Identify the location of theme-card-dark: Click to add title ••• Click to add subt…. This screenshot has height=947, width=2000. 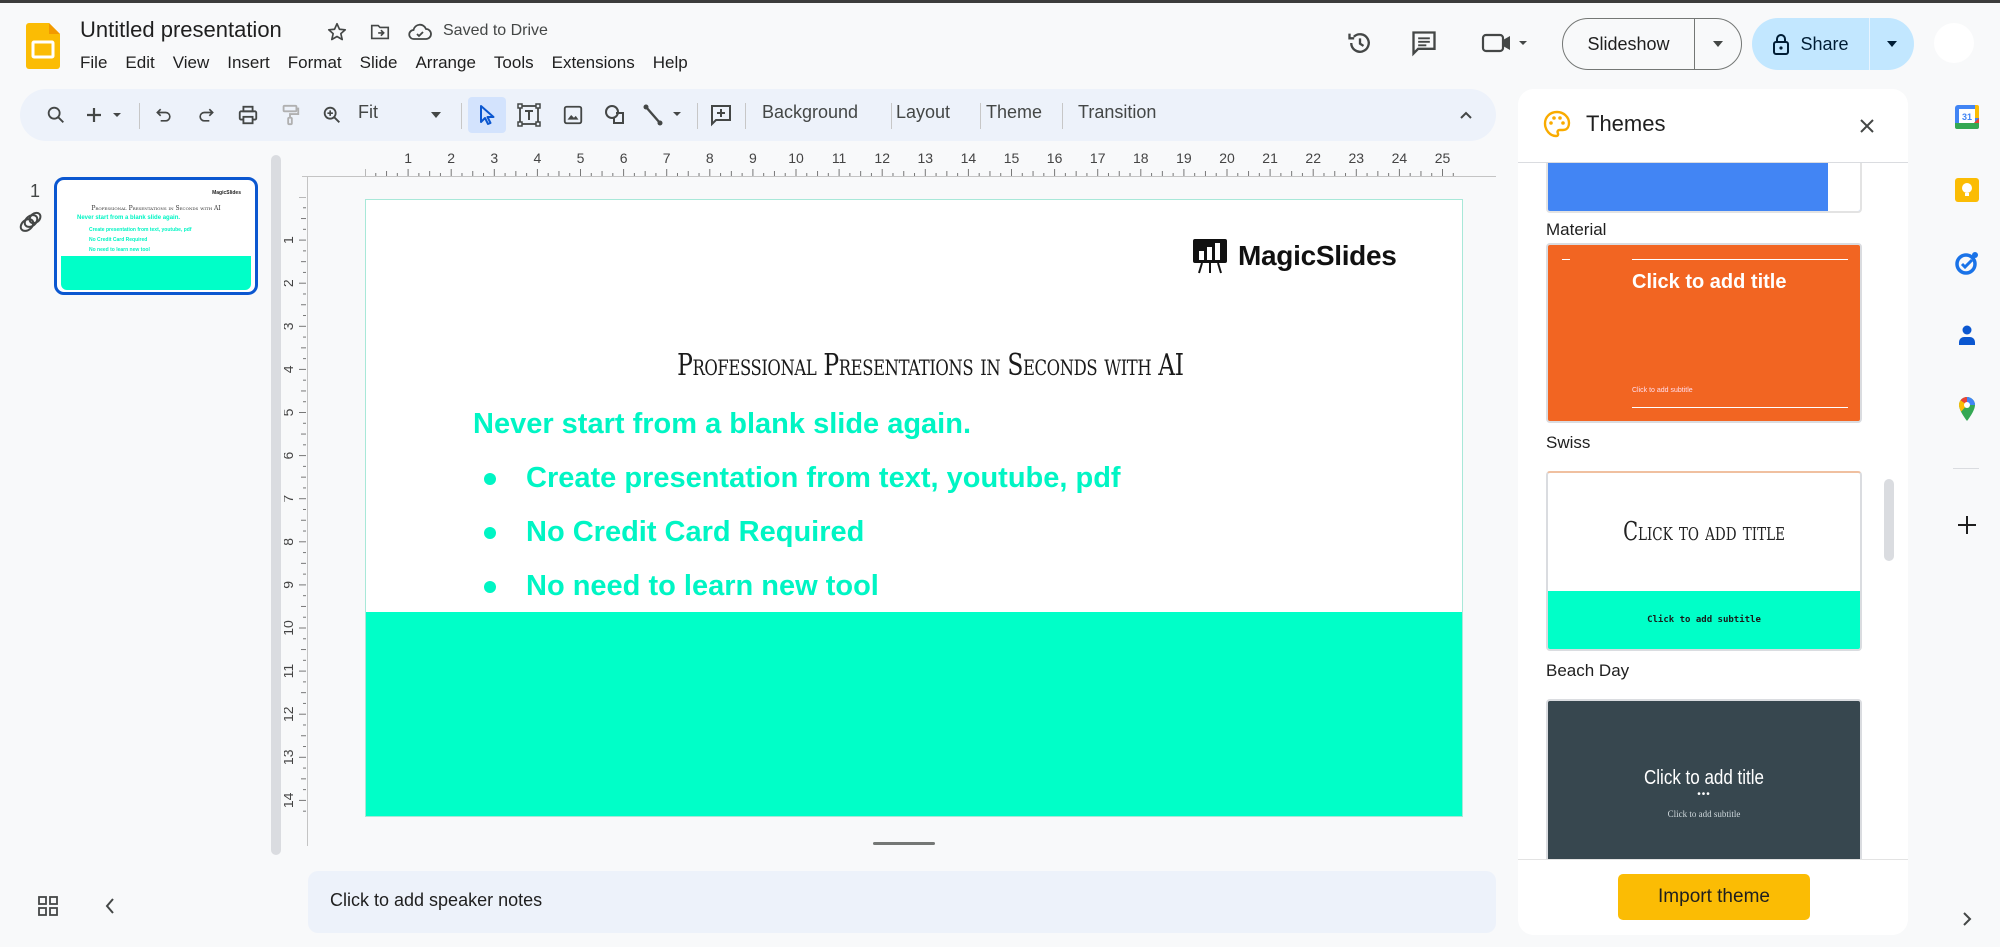
(1704, 779).